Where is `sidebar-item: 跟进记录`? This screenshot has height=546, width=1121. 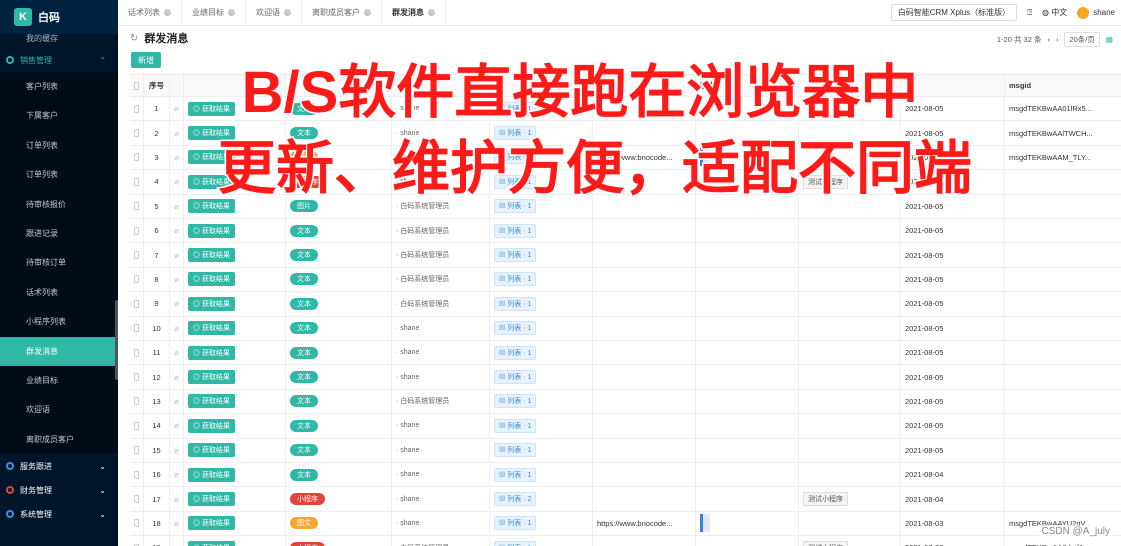 sidebar-item: 跟进记录 is located at coordinates (59, 233).